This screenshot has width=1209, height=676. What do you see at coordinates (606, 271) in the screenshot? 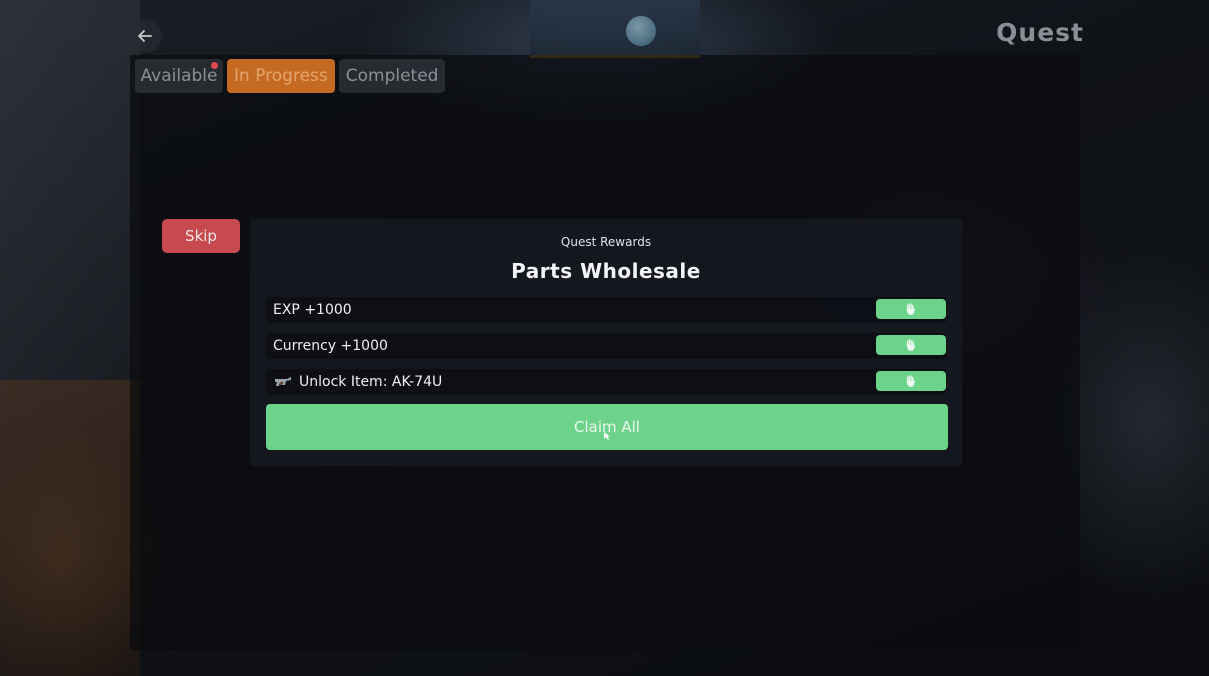
I see `quest-name: Parts Wholesale` at bounding box center [606, 271].